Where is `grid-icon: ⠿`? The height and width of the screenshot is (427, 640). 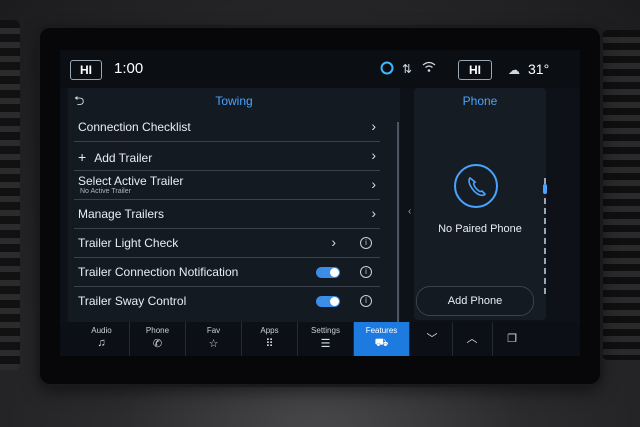 grid-icon: ⠿ is located at coordinates (269, 344).